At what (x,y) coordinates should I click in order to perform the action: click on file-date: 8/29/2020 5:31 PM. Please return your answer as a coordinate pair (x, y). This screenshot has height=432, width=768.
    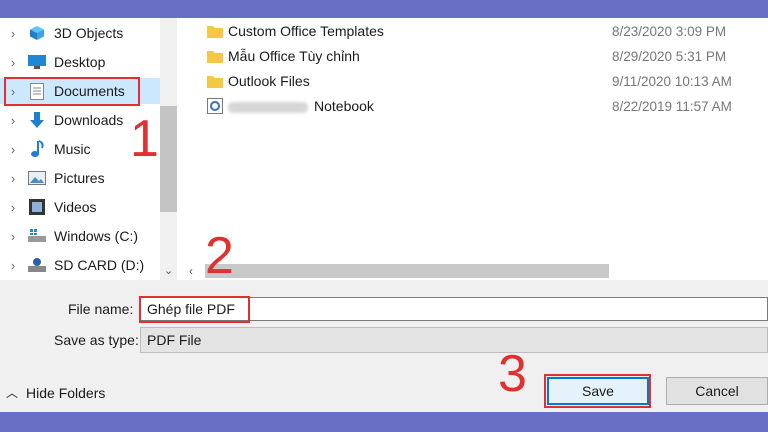
    Looking at the image, I should click on (669, 56).